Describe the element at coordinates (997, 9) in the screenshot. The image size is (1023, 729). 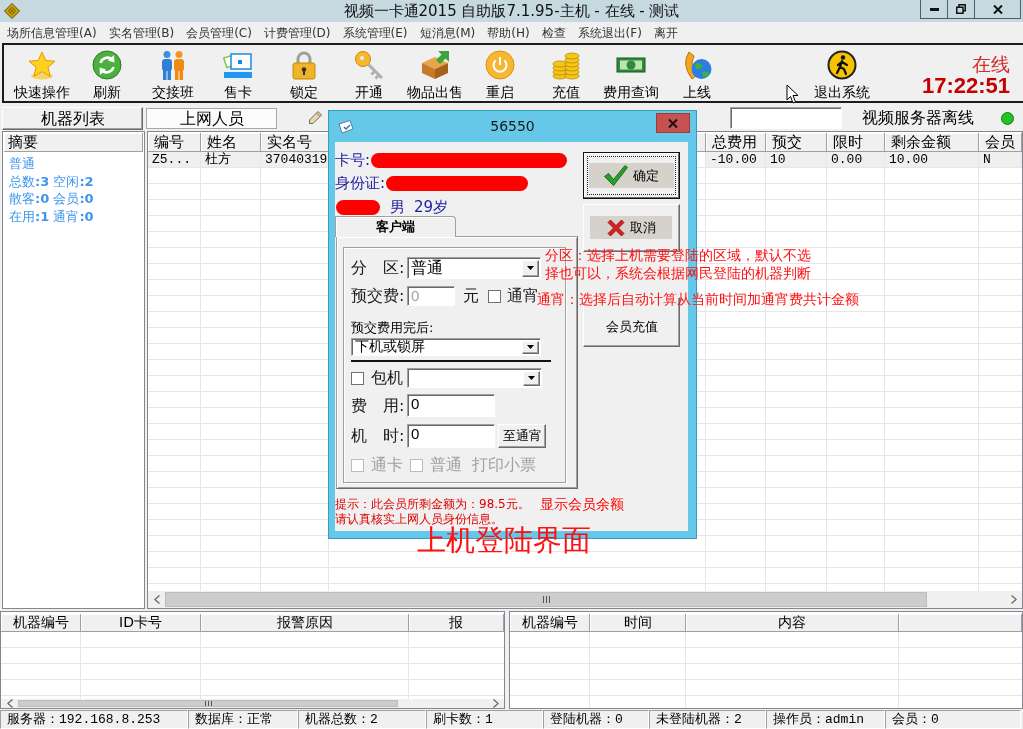
I see `close-button` at that location.